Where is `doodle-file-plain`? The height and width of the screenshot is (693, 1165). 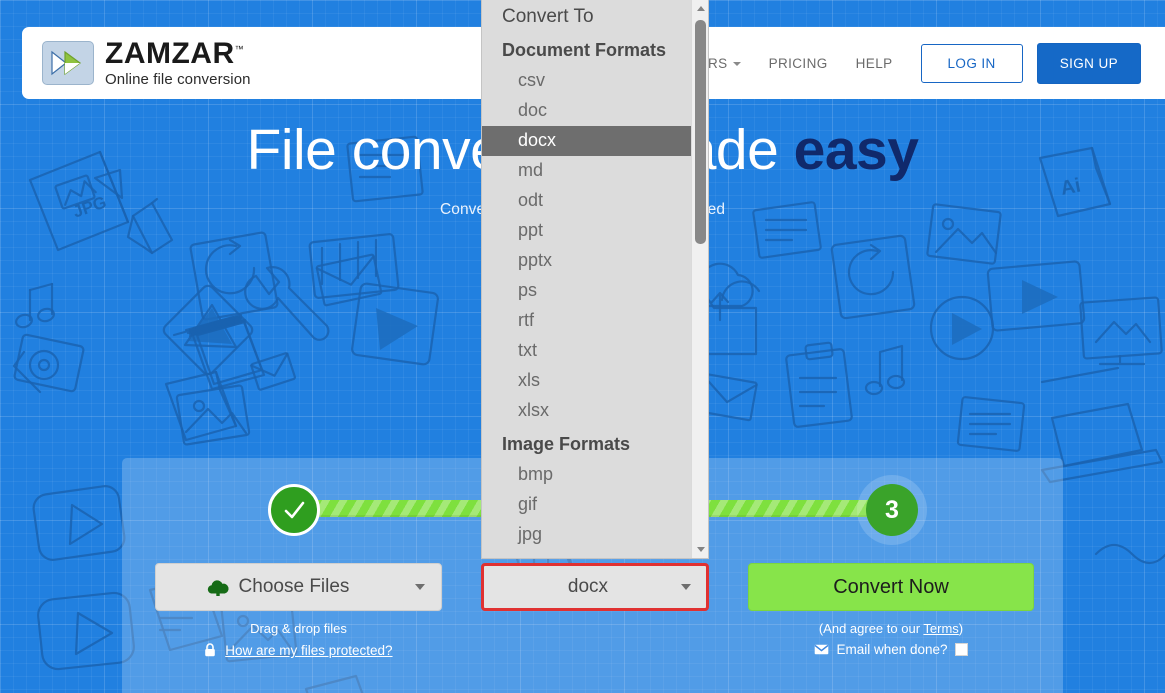 doodle-file-plain is located at coordinates (201, 406).